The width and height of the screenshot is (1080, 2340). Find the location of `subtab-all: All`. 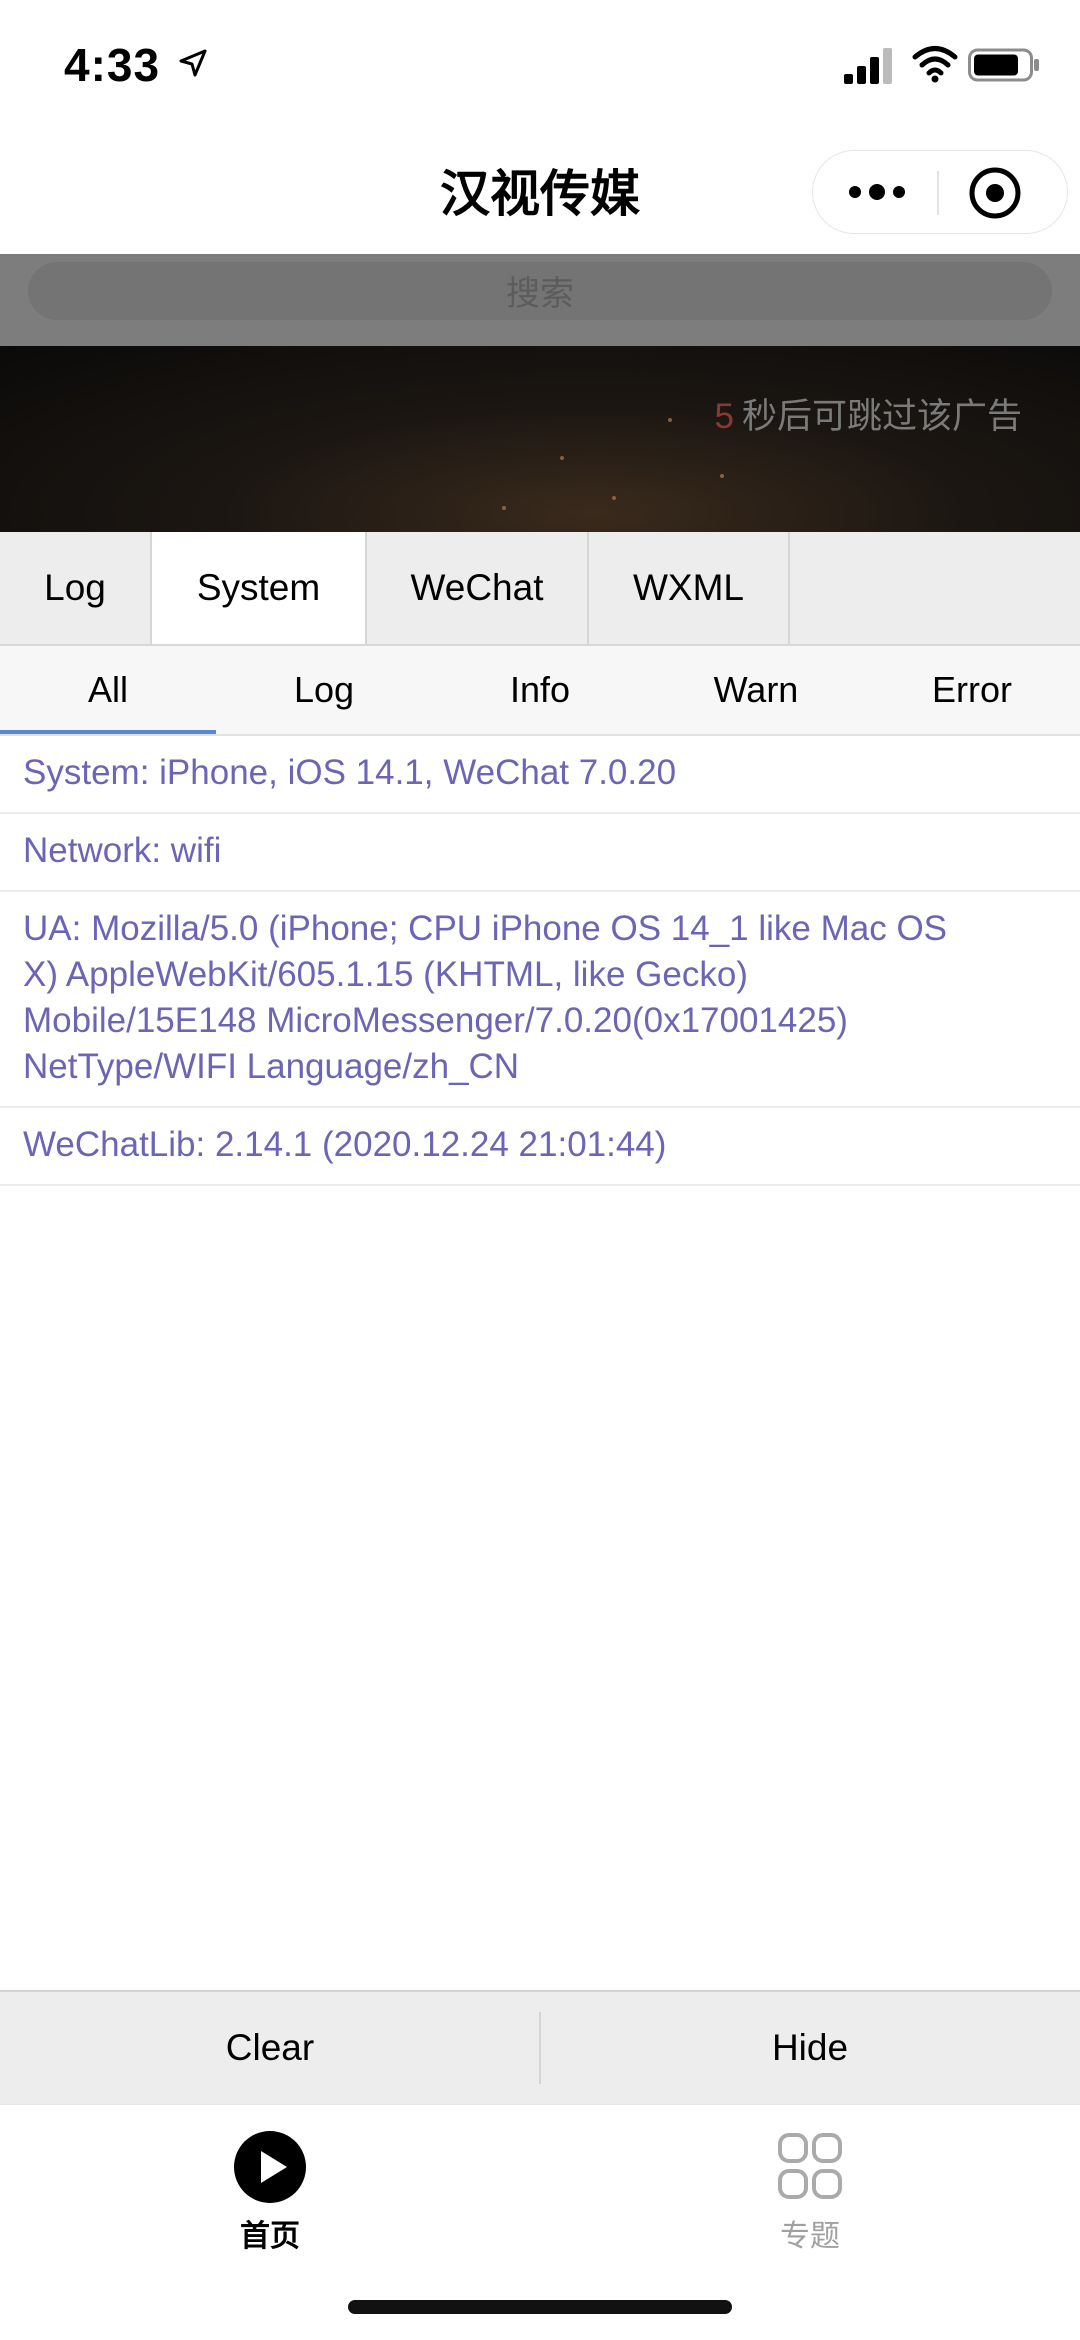

subtab-all: All is located at coordinates (108, 690).